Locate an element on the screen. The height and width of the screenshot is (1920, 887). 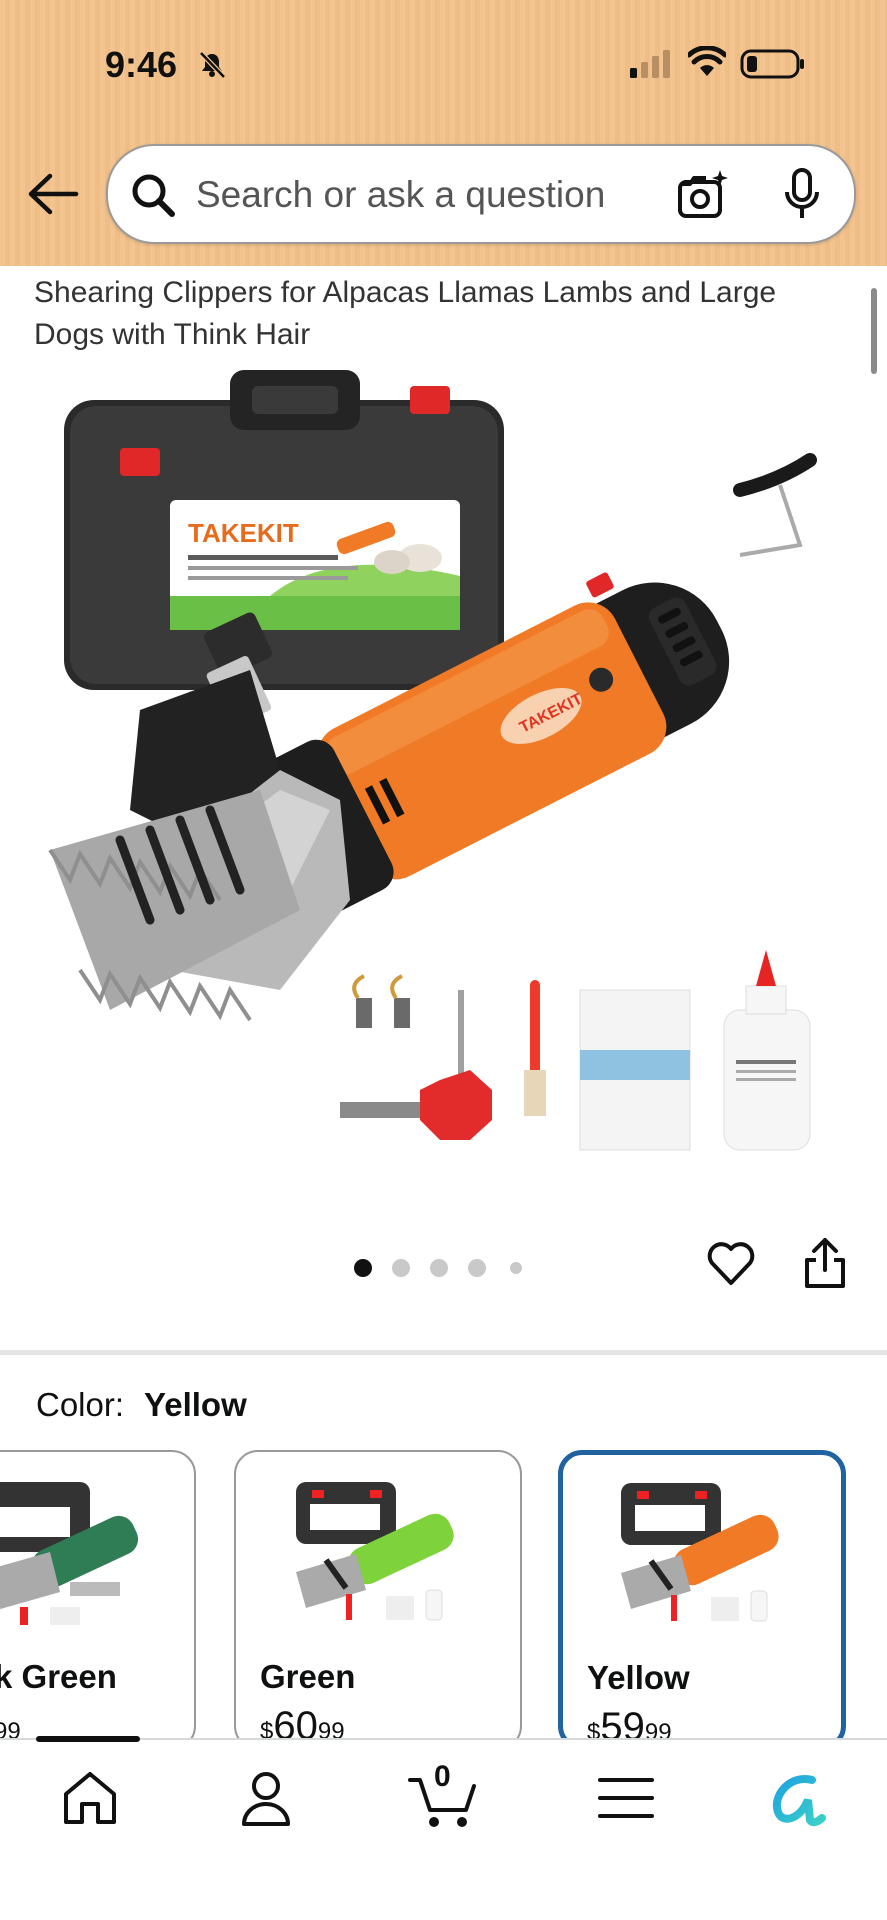
color-option-dark-green: k Green 99 is located at coordinates (98, 1600).